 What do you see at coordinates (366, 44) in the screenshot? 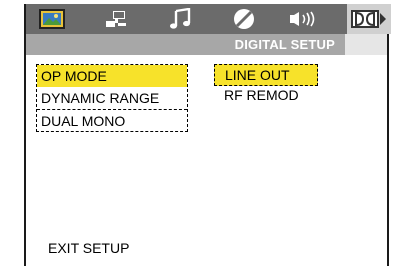
I see `section-bar-end` at bounding box center [366, 44].